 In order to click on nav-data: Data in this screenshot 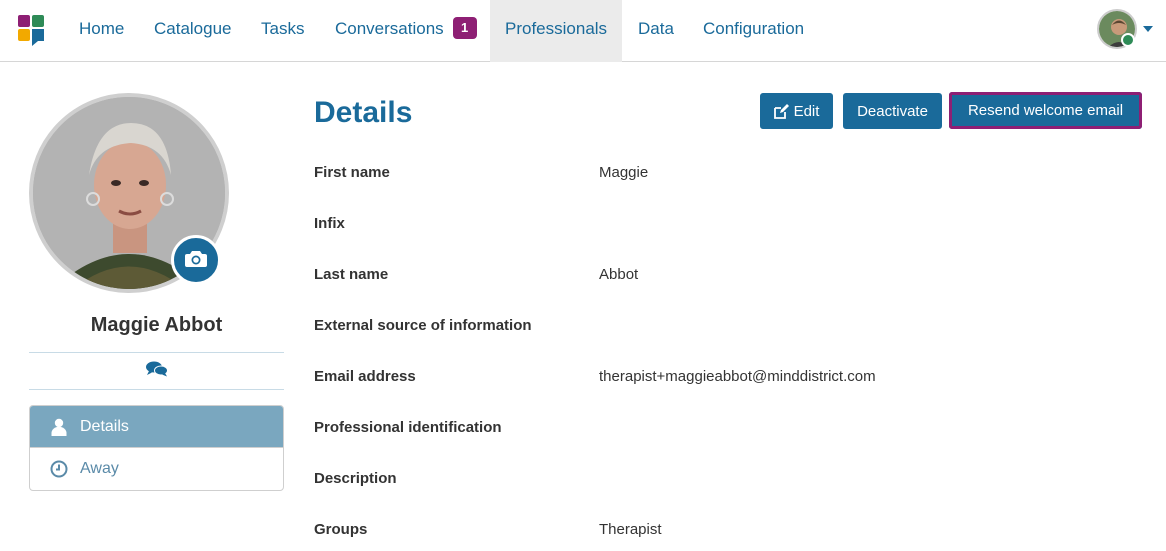, I will do `click(656, 31)`.